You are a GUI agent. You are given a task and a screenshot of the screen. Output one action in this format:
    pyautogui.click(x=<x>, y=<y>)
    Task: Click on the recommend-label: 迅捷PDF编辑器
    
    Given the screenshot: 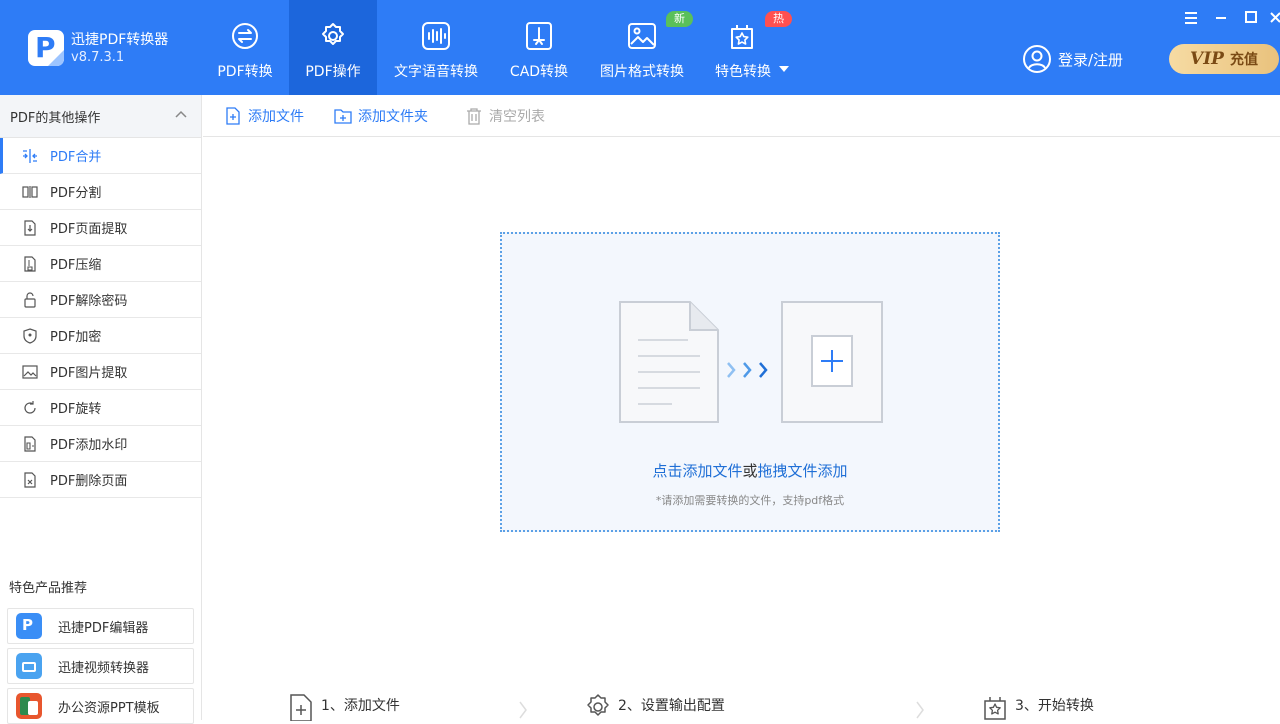 What is the action you would take?
    pyautogui.click(x=103, y=628)
    